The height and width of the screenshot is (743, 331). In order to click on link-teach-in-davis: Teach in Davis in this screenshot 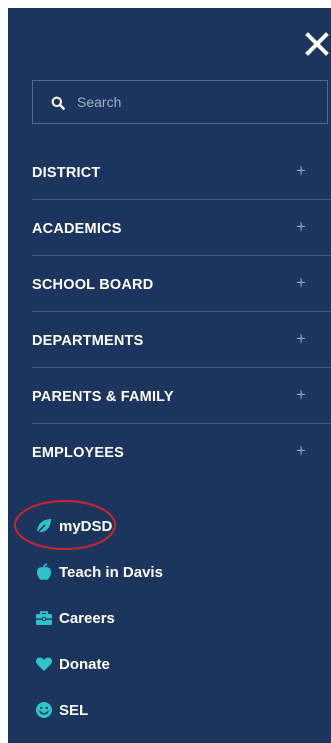, I will do `click(172, 577)`.